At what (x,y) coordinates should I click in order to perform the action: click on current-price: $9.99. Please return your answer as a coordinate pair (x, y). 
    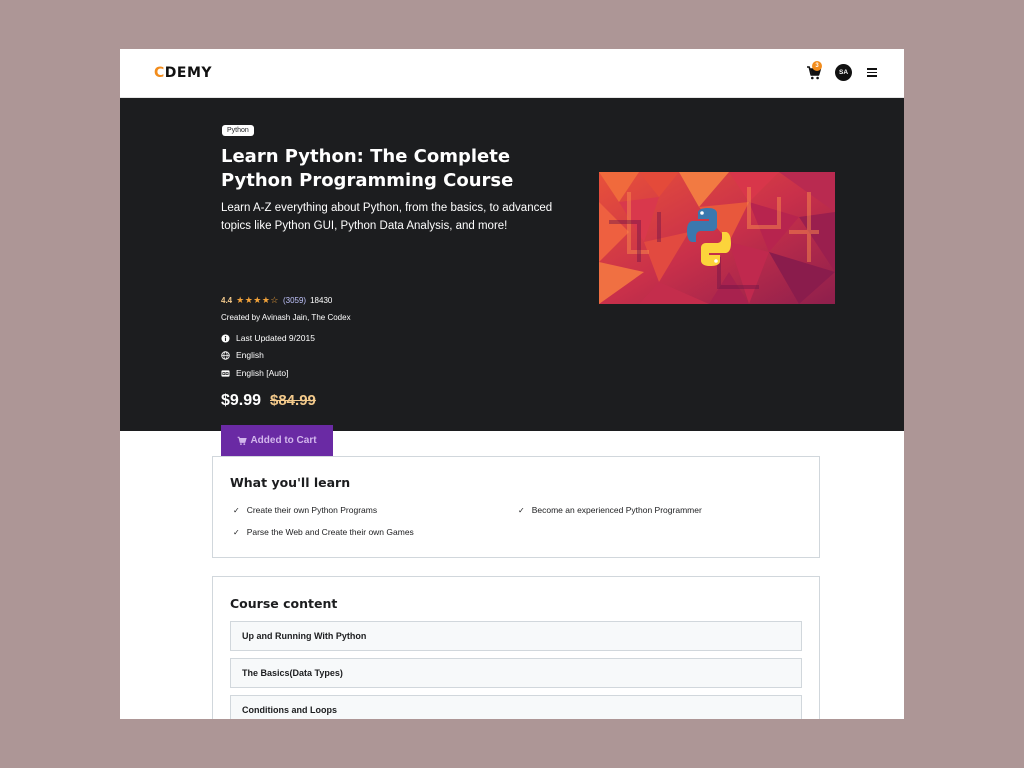
    Looking at the image, I should click on (241, 400).